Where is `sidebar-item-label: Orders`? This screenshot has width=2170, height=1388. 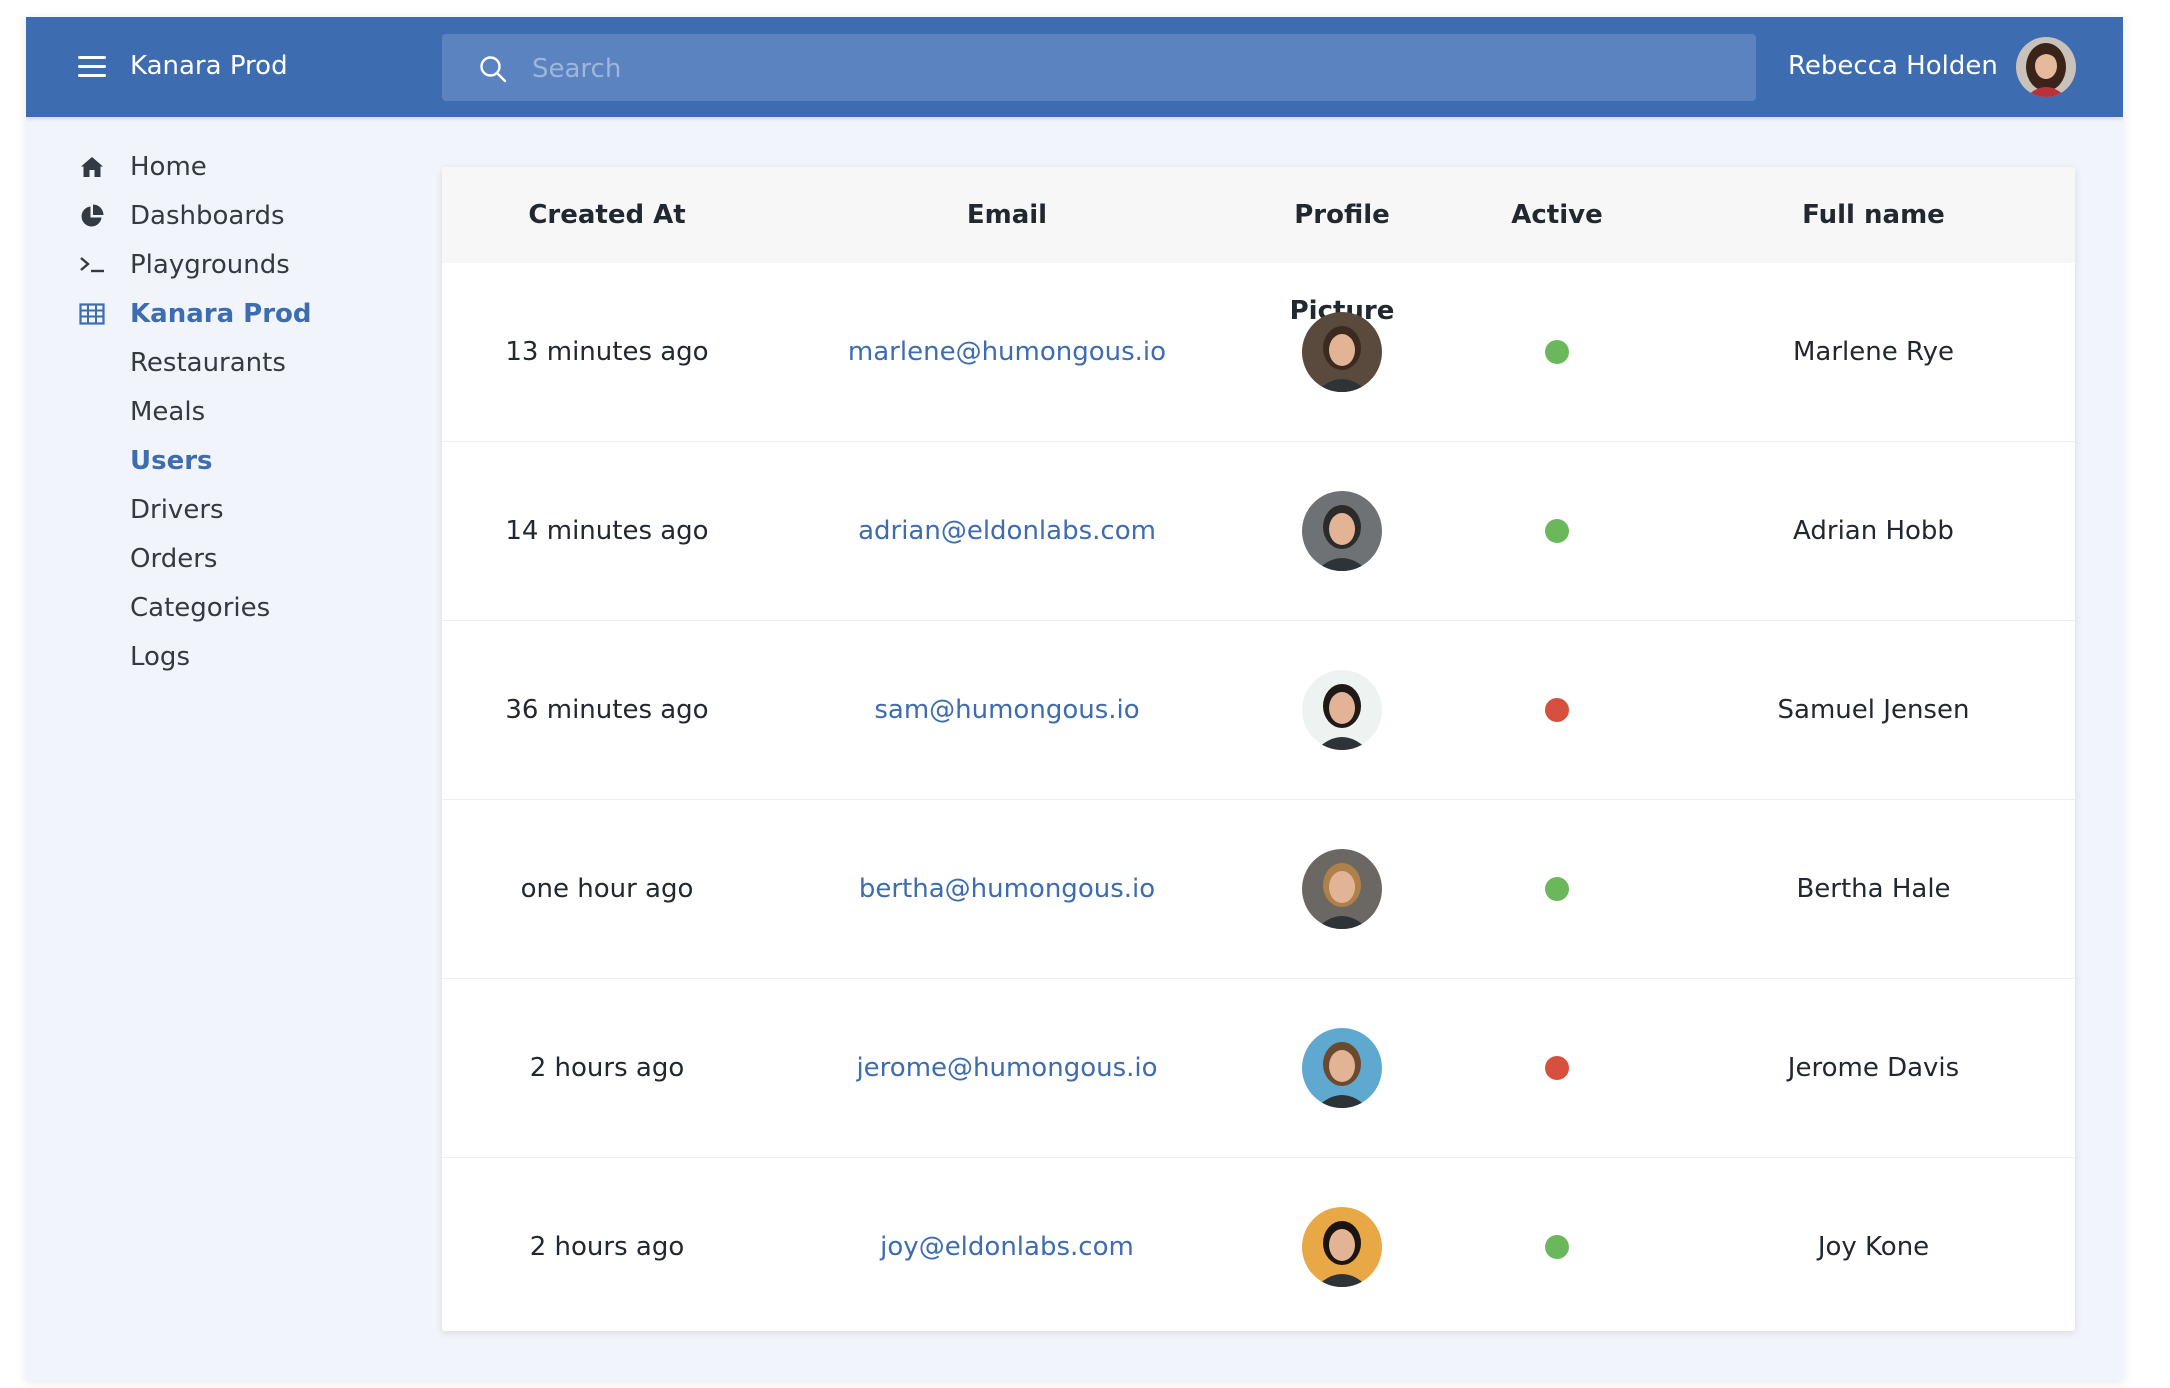
sidebar-item-label: Orders is located at coordinates (174, 559).